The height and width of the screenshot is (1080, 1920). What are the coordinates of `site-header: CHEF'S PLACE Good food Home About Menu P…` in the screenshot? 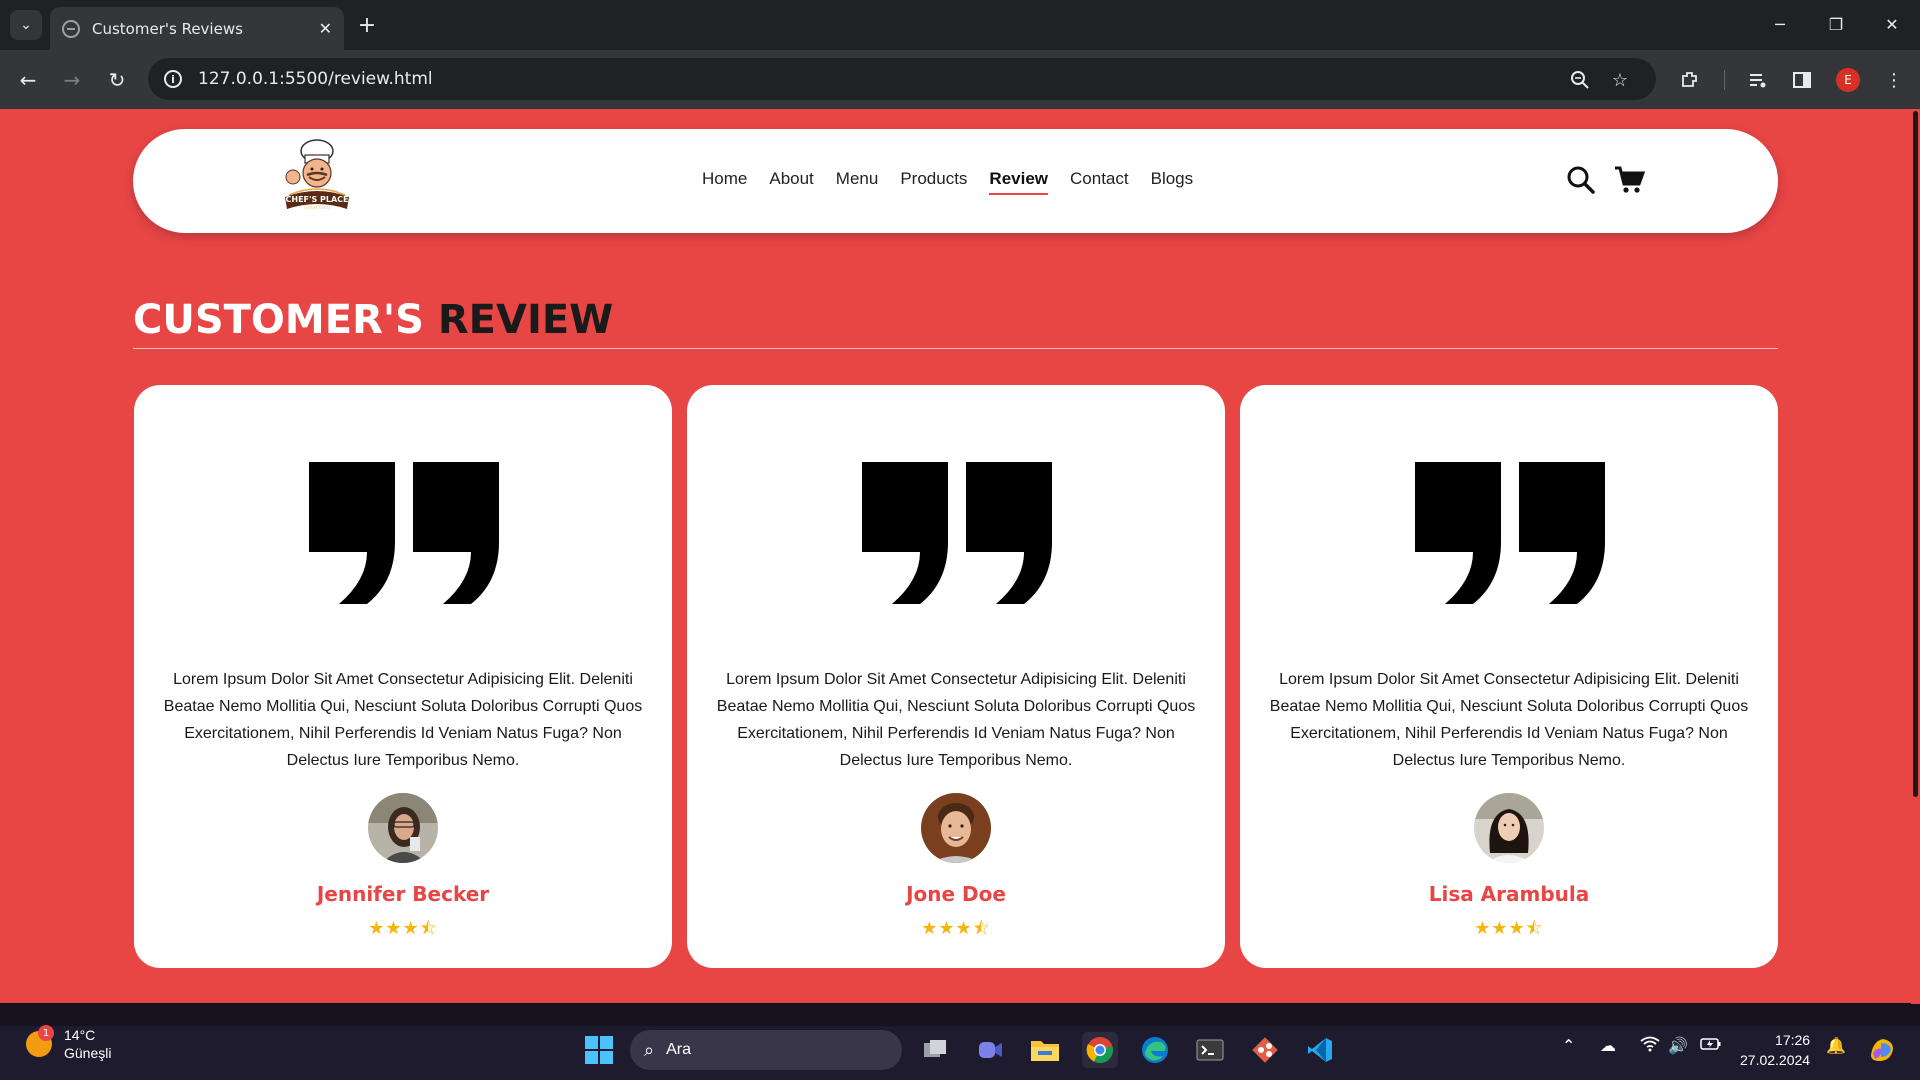 It's located at (955, 181).